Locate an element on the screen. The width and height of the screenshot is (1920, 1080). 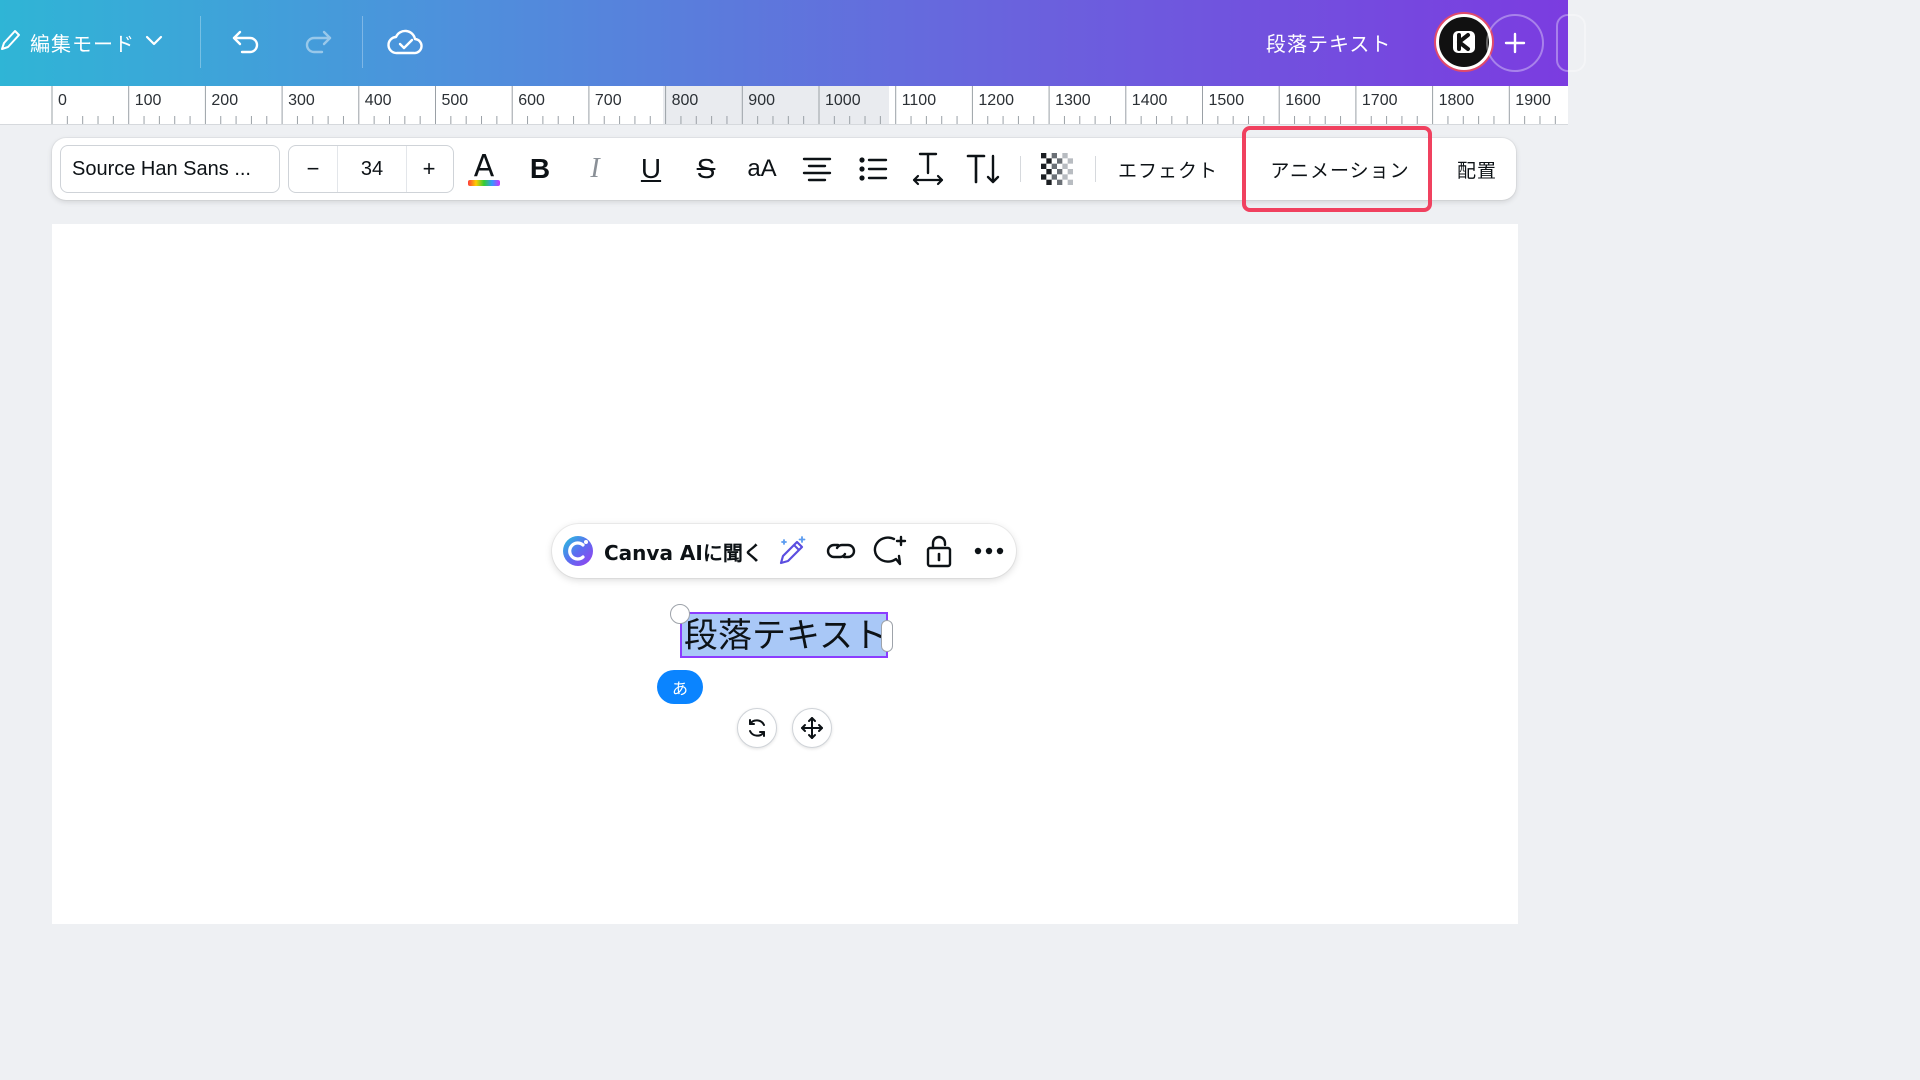
user-logo-icon is located at coordinates (1464, 42).